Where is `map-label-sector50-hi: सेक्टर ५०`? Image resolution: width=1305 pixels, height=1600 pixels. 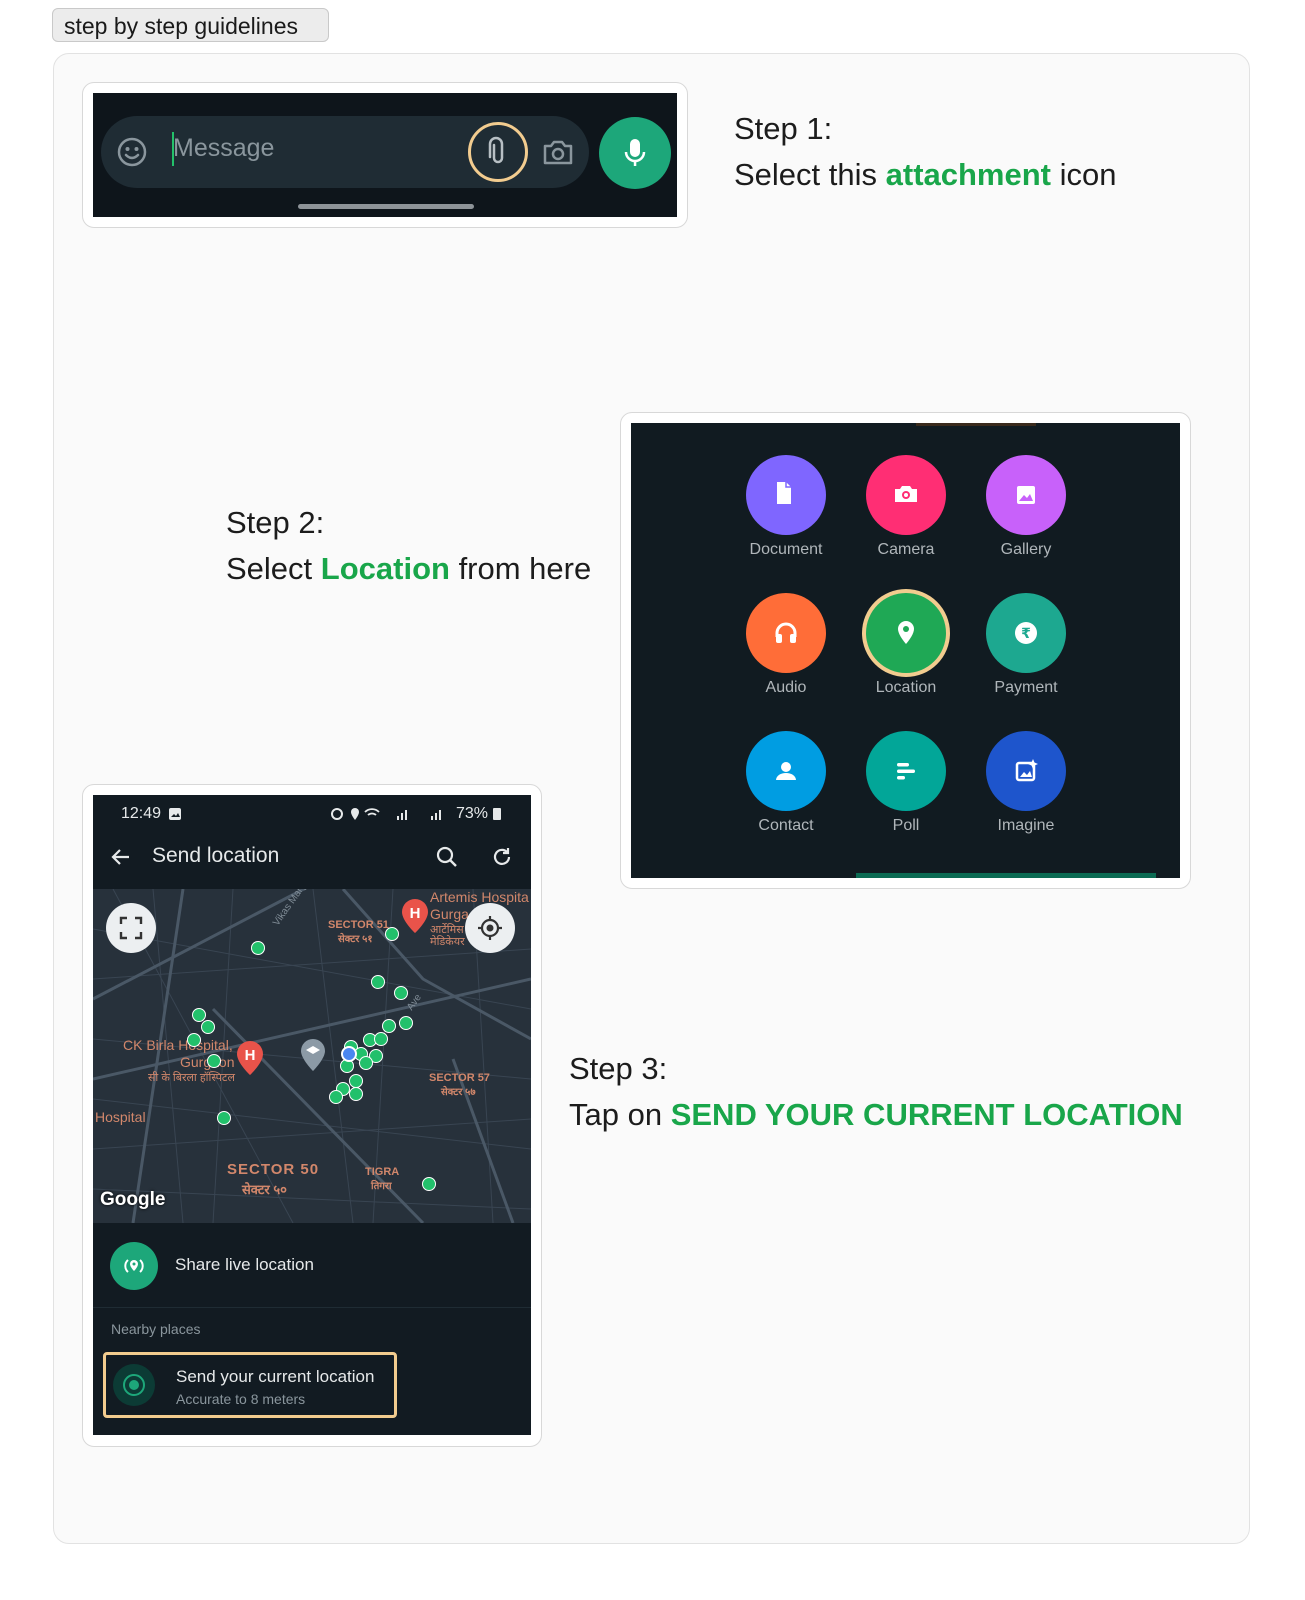 map-label-sector50-hi: सेक्टर ५० is located at coordinates (264, 1189).